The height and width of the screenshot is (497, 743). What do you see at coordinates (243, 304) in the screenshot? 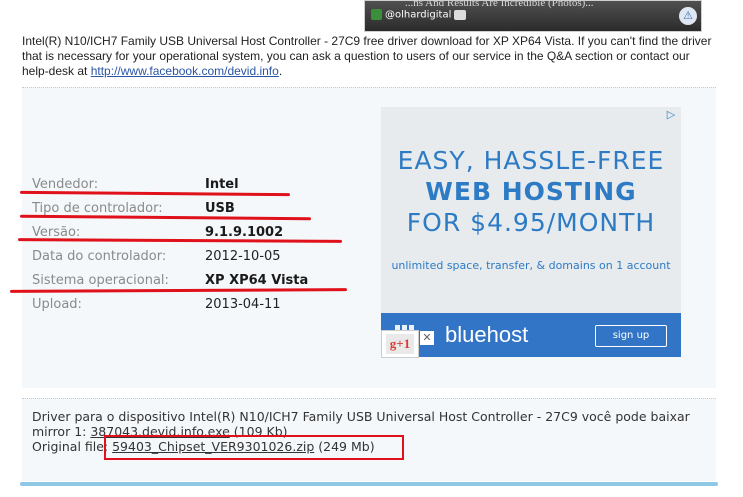
I see `detail-value: 2013-04-11` at bounding box center [243, 304].